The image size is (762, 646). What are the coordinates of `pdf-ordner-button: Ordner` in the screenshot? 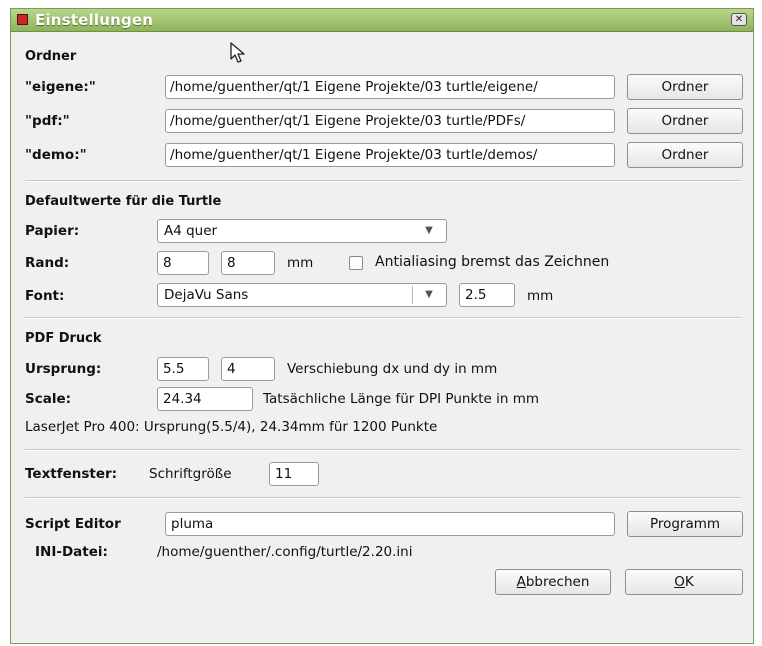 It's located at (685, 121).